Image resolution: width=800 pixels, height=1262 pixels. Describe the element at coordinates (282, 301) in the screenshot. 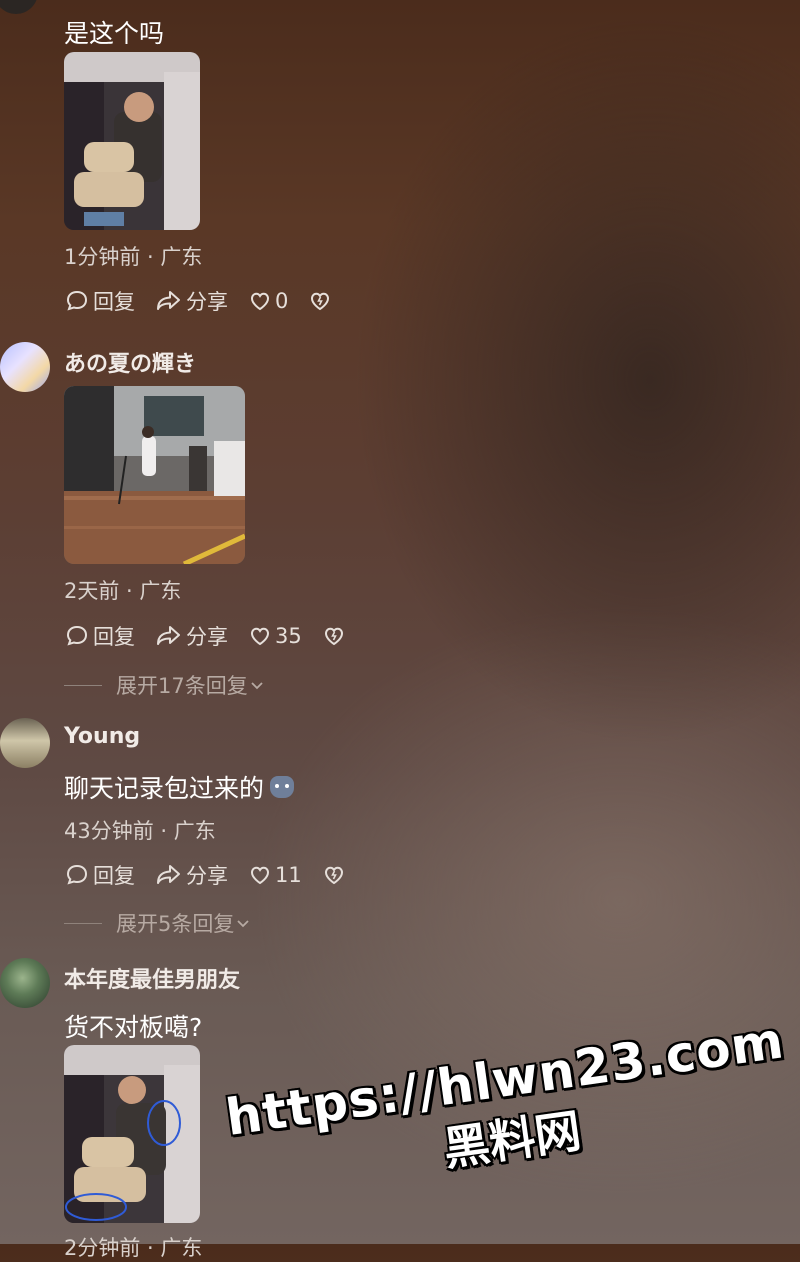

I see `like-count: 0` at that location.